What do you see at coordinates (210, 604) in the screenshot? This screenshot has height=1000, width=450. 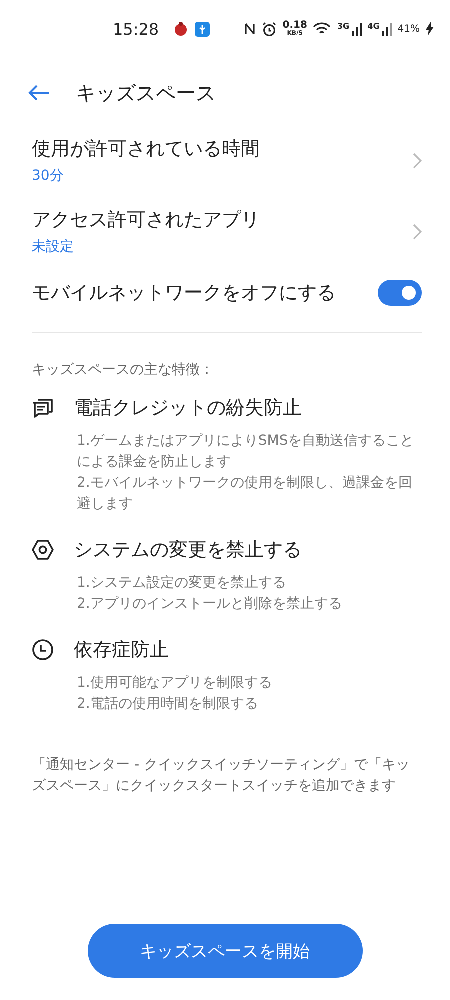 I see `feature-description: 2.アプリのインストールと削除を禁止する` at bounding box center [210, 604].